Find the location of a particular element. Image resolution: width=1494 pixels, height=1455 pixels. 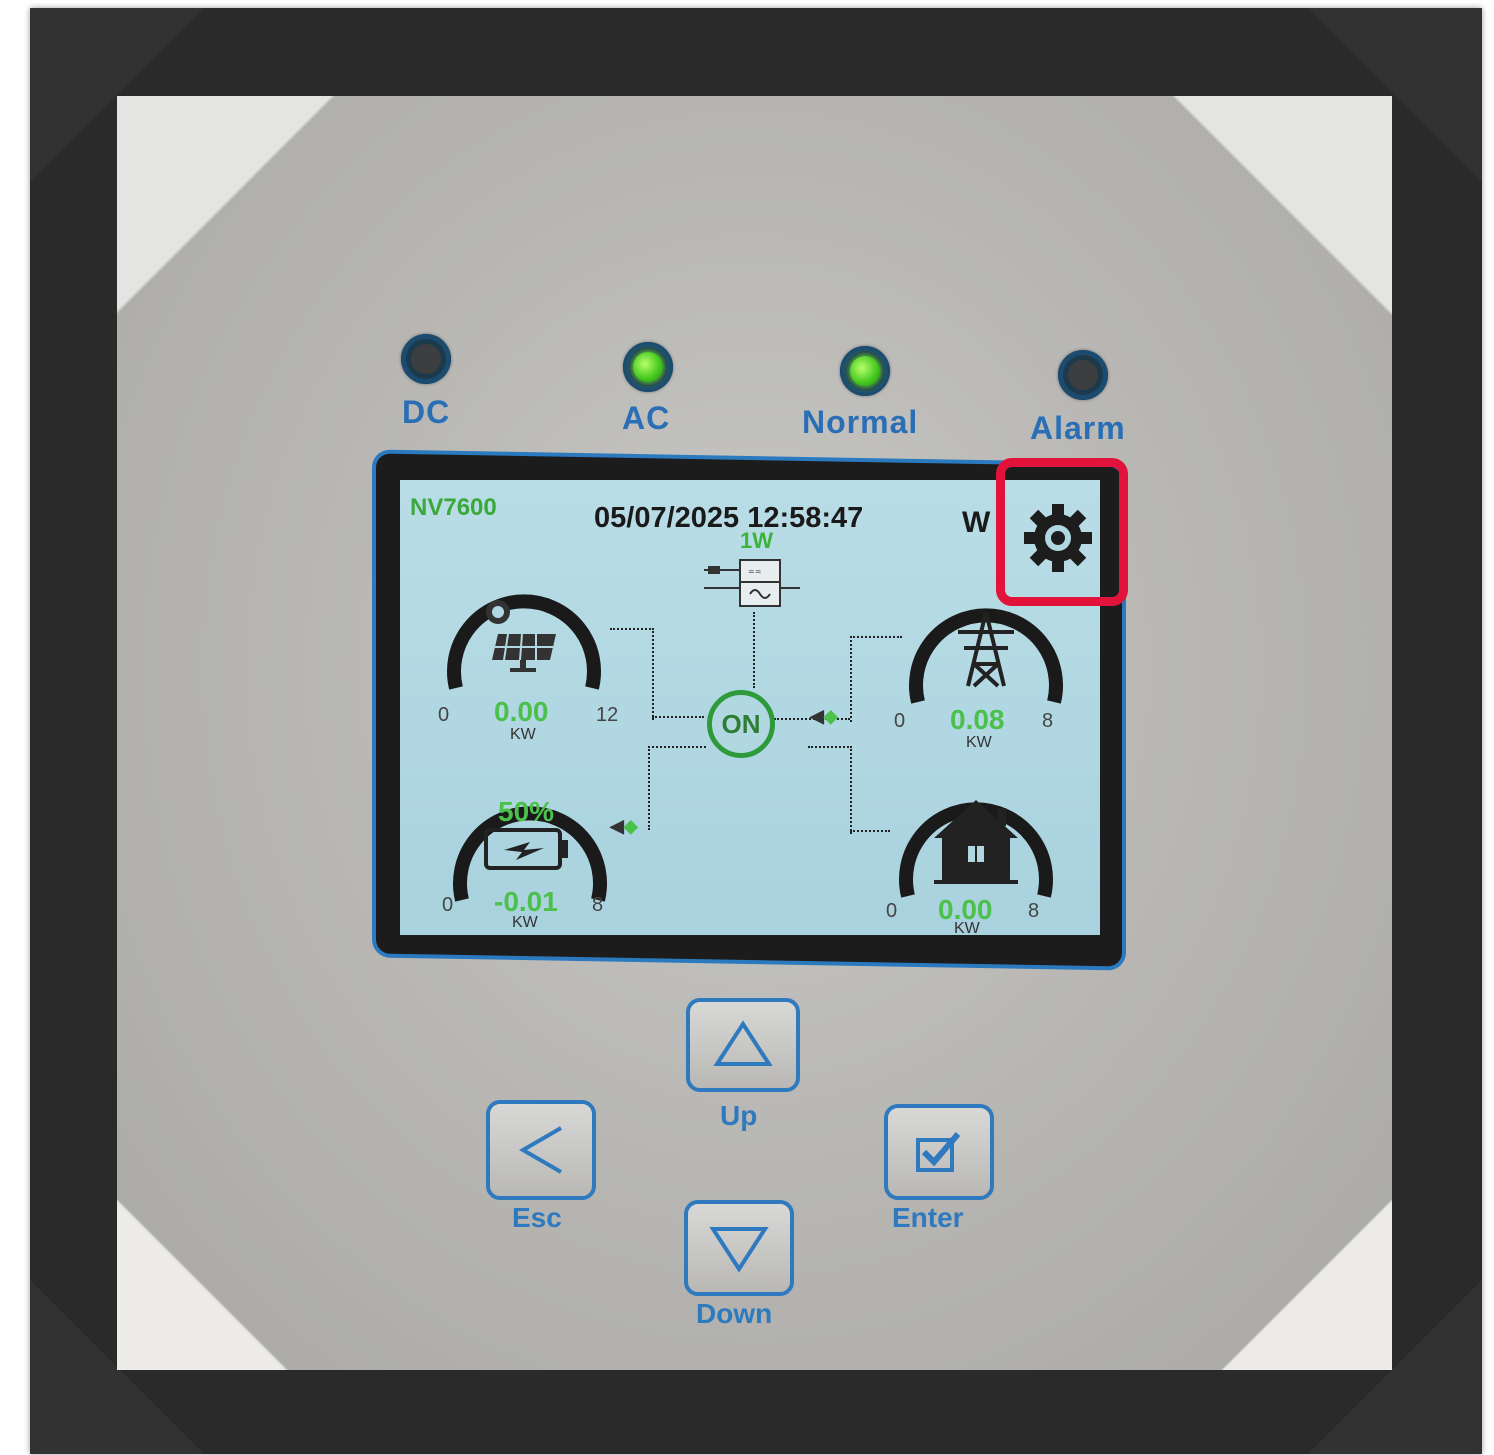

inverter-power: 1W is located at coordinates (756, 540).